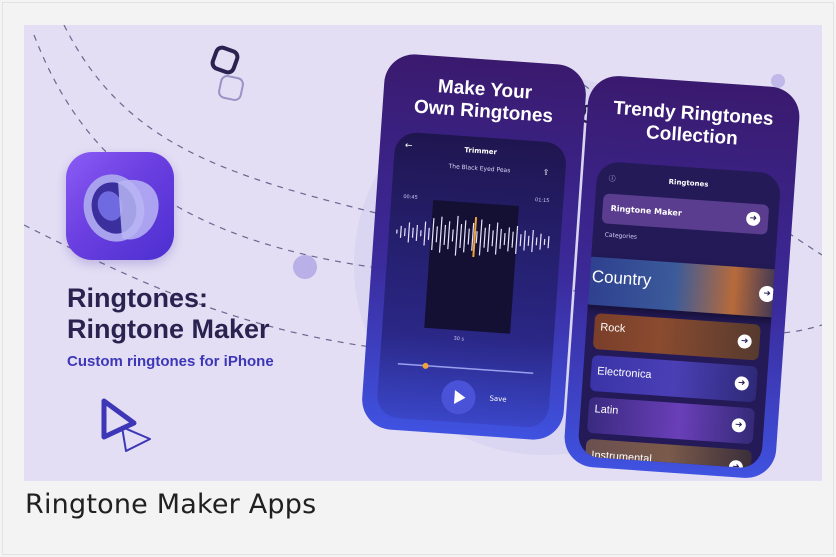 The width and height of the screenshot is (836, 557). Describe the element at coordinates (671, 420) in the screenshot. I see `category-latin: Latin ➜` at that location.